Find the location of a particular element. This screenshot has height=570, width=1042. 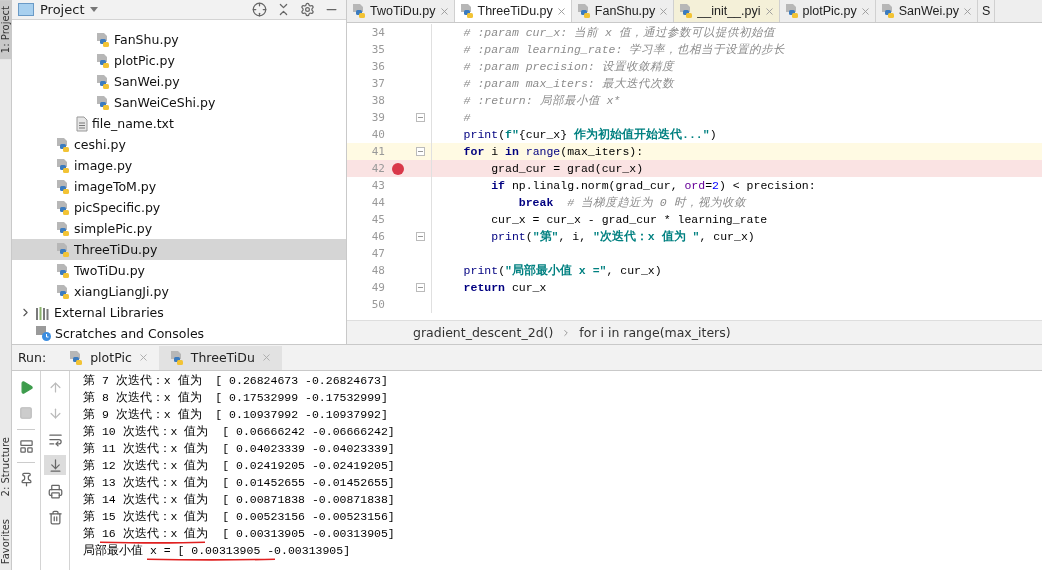

tree-item: plotPic.py is located at coordinates (179, 60).